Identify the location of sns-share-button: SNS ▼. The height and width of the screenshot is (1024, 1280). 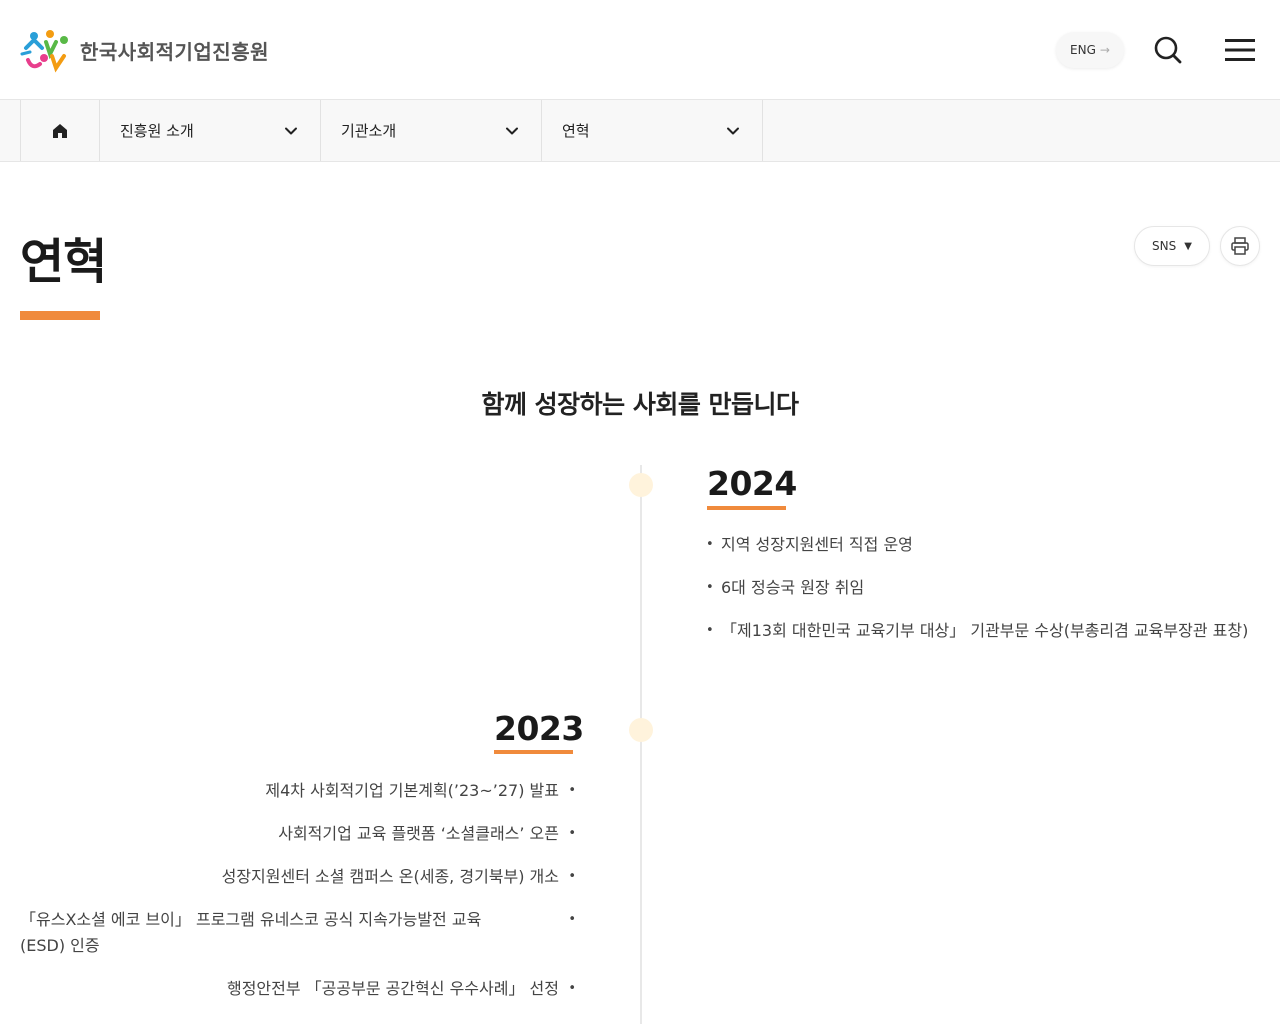
(1172, 246).